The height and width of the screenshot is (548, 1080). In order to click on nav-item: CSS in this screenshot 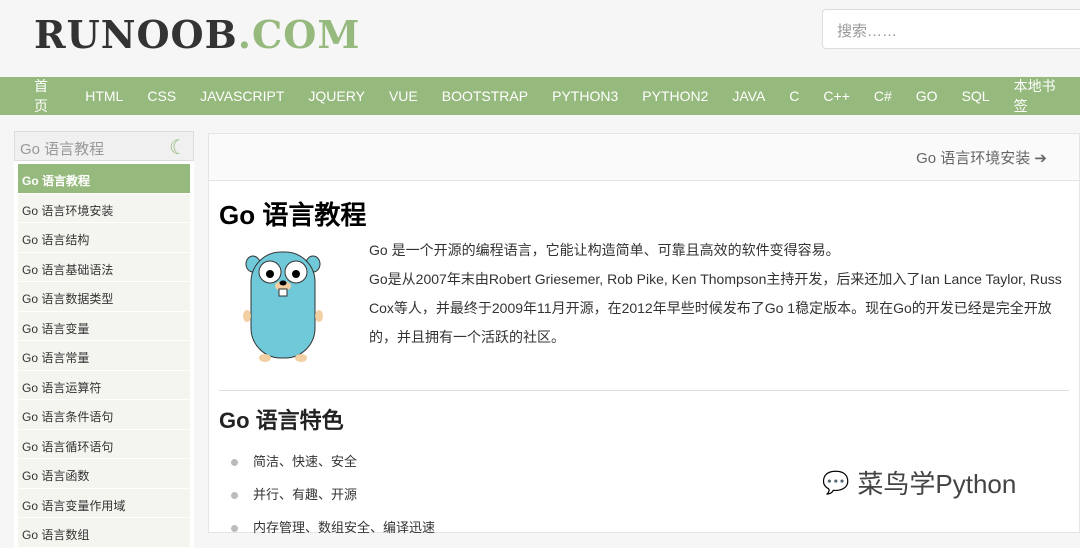, I will do `click(161, 96)`.